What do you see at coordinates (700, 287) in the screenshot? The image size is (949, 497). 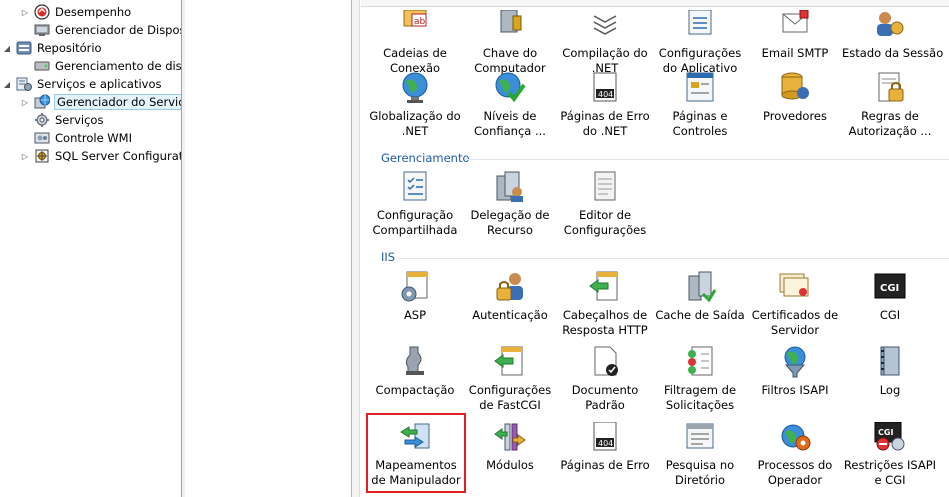 I see `output-cache-icon` at bounding box center [700, 287].